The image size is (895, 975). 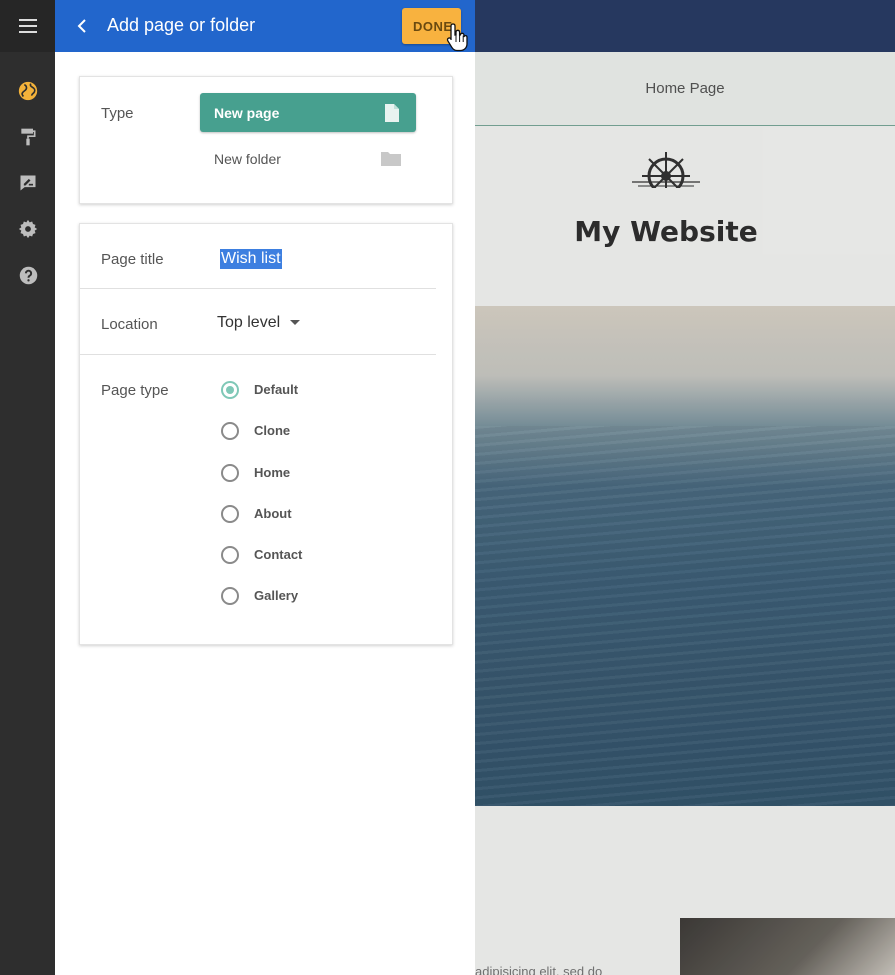 I want to click on edit-note-icon, so click(x=28, y=183).